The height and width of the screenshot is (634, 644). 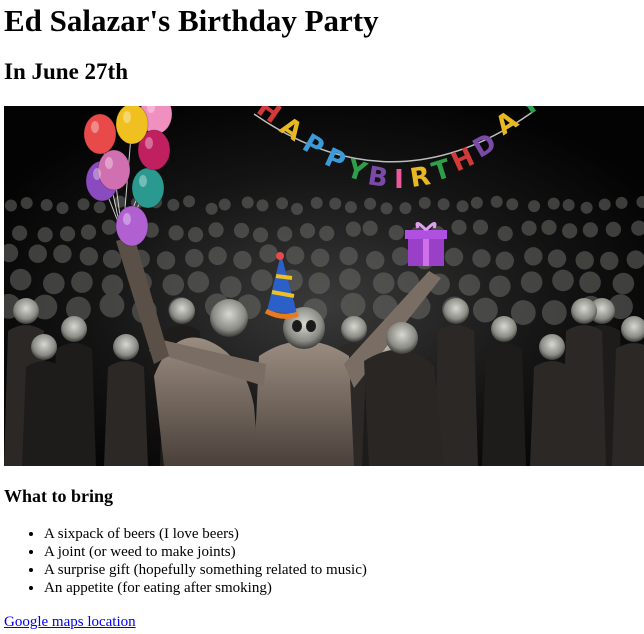 What do you see at coordinates (205, 552) in the screenshot?
I see `list-item: A joint (or weed to make joints)` at bounding box center [205, 552].